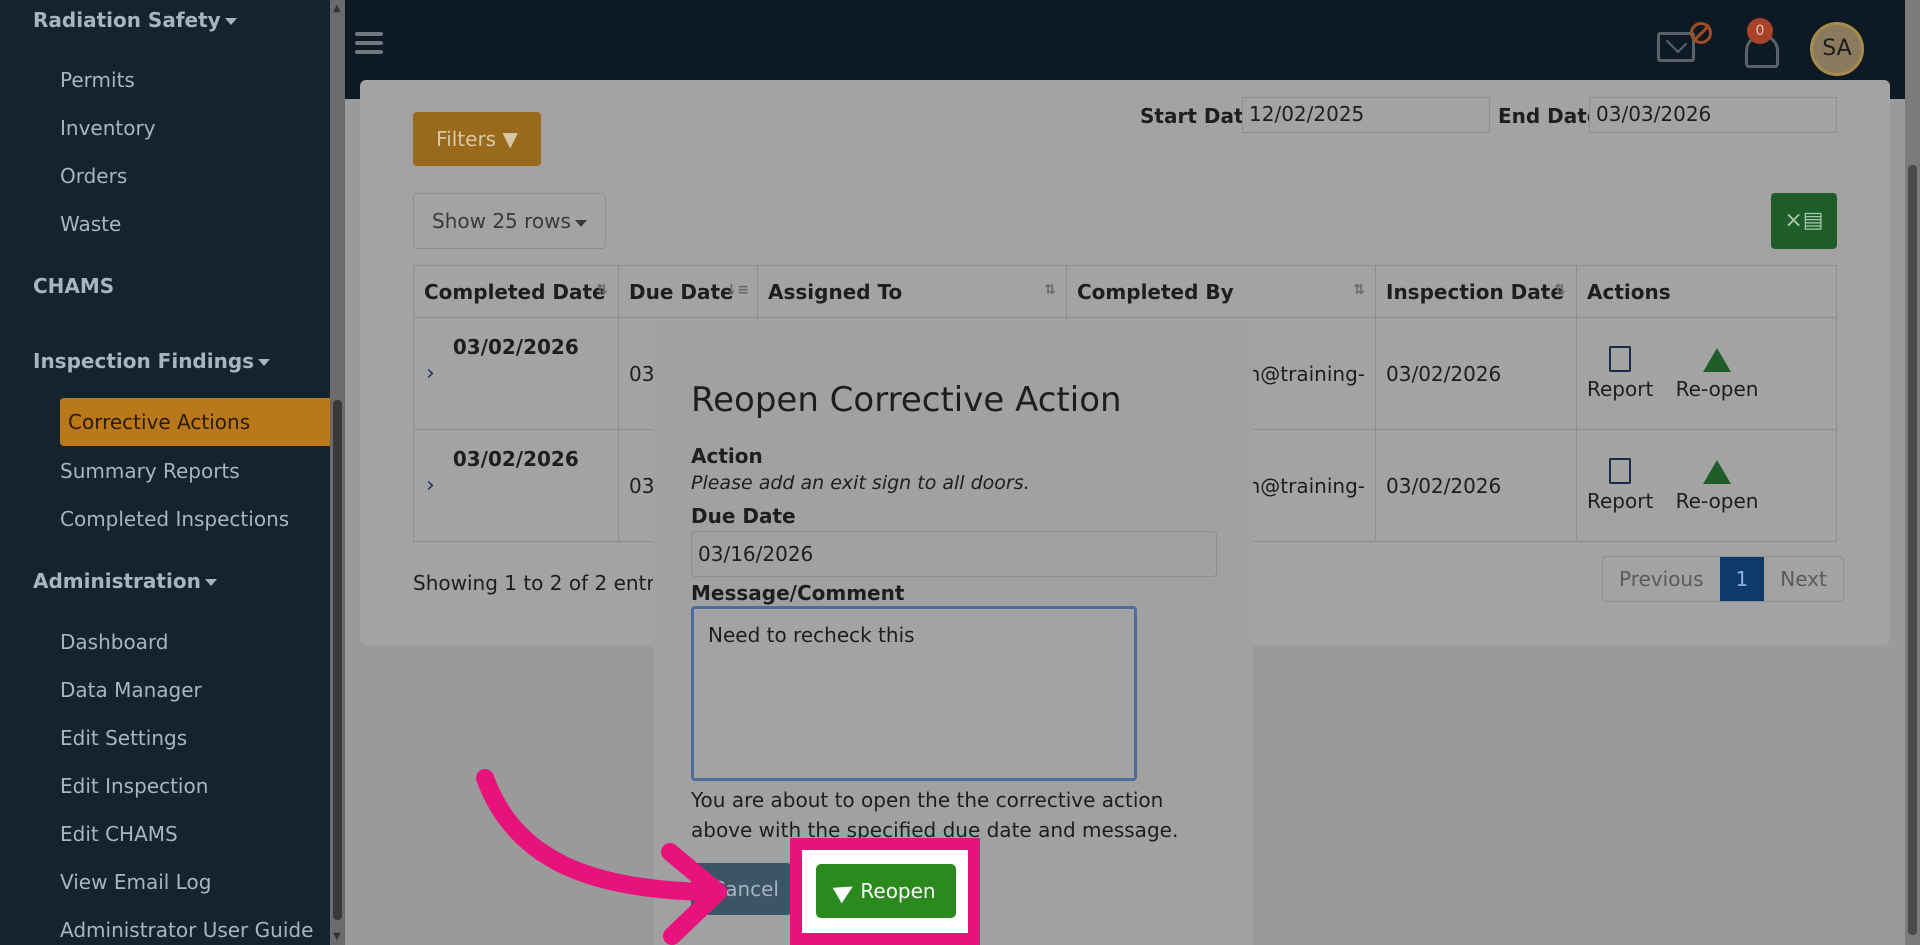 This screenshot has width=1920, height=945. I want to click on sidebar-section-administration: Administration, so click(125, 581).